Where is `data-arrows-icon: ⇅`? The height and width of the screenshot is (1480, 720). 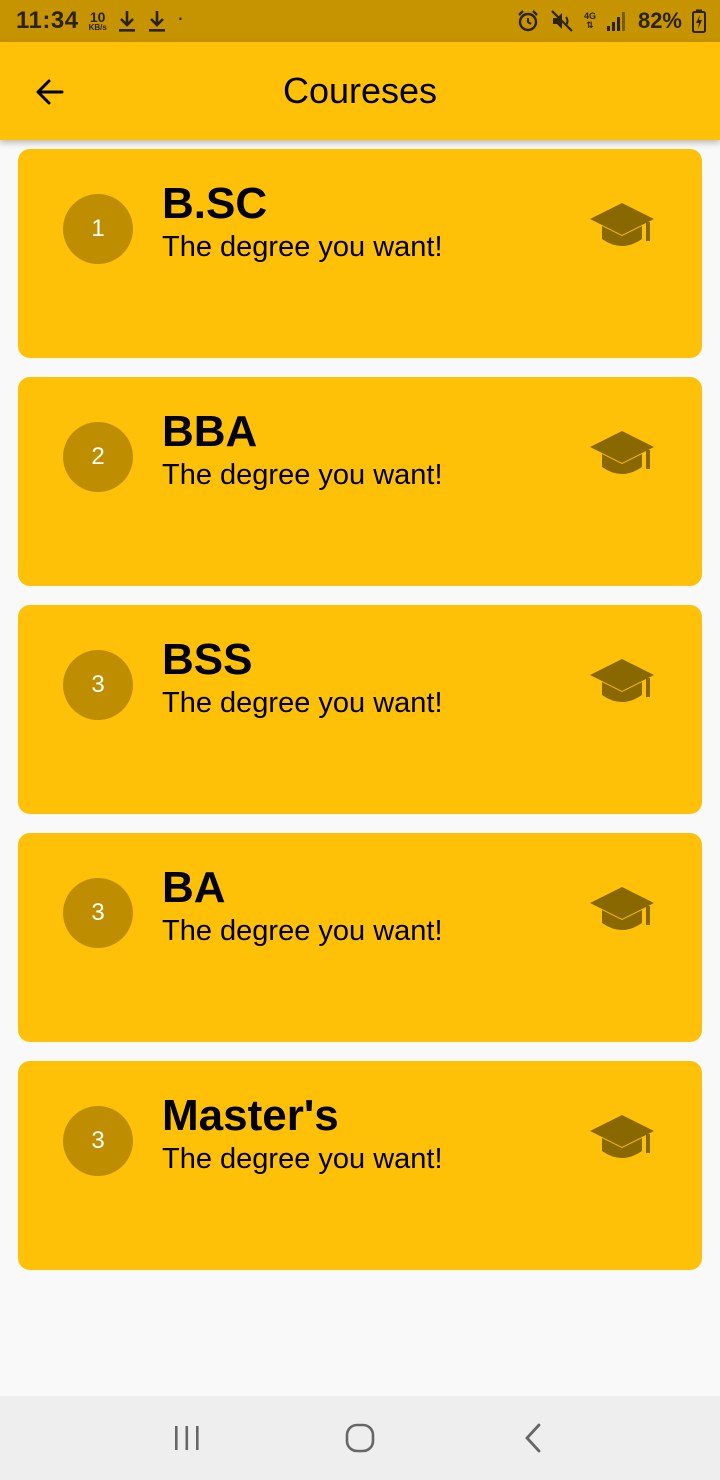
data-arrows-icon: ⇅ is located at coordinates (590, 25).